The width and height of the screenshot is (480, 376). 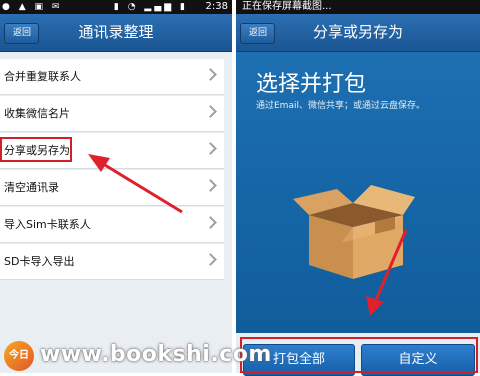 I want to click on watermark-logo: 今日, so click(x=19, y=356).